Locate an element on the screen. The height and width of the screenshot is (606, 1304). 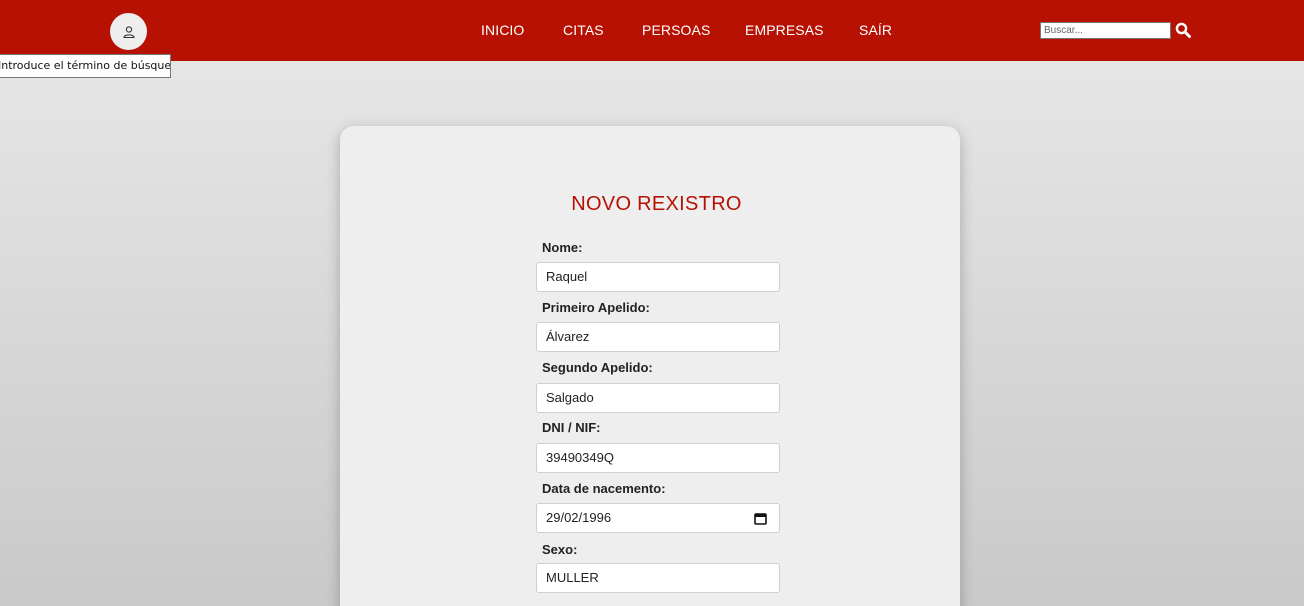
calendar-icon is located at coordinates (760, 518).